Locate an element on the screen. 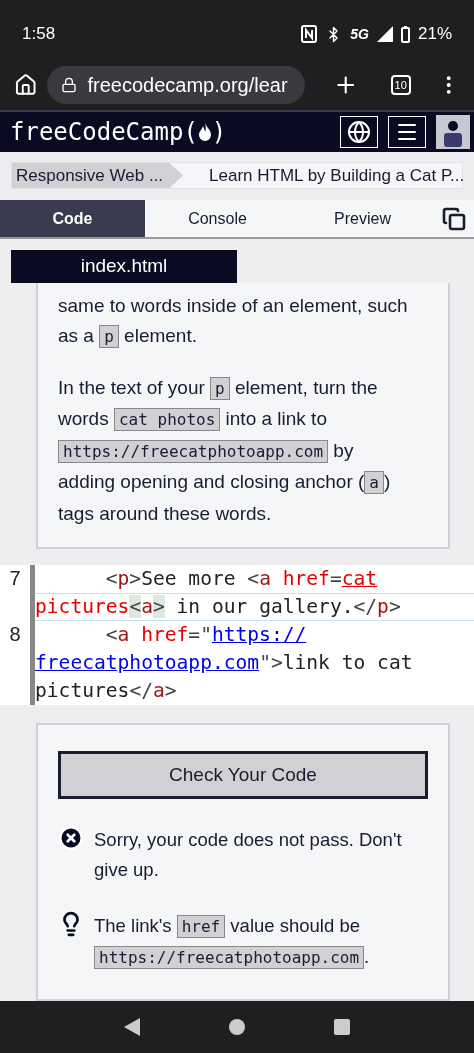  code-line: <a href="https:// is located at coordinates (206, 635).